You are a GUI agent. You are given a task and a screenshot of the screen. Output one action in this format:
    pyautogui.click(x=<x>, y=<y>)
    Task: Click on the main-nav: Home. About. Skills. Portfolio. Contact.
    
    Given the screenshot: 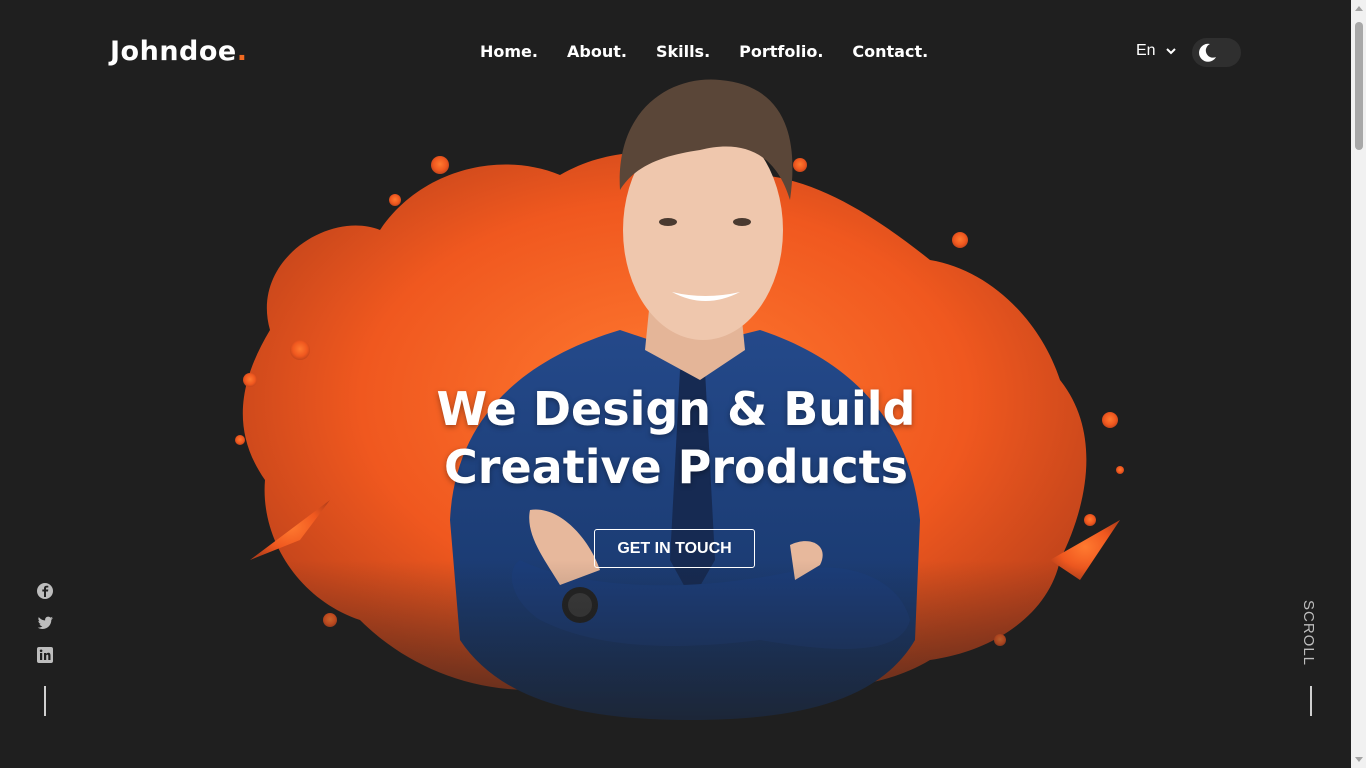 What is the action you would take?
    pyautogui.click(x=704, y=51)
    